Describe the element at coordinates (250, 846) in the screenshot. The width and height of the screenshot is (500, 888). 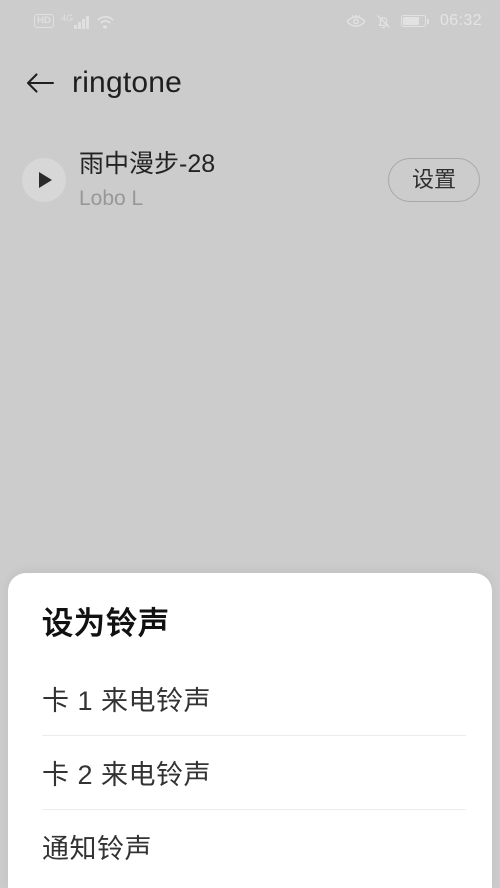
I see `sheet-item-notification-ringtone: 通知铃声` at that location.